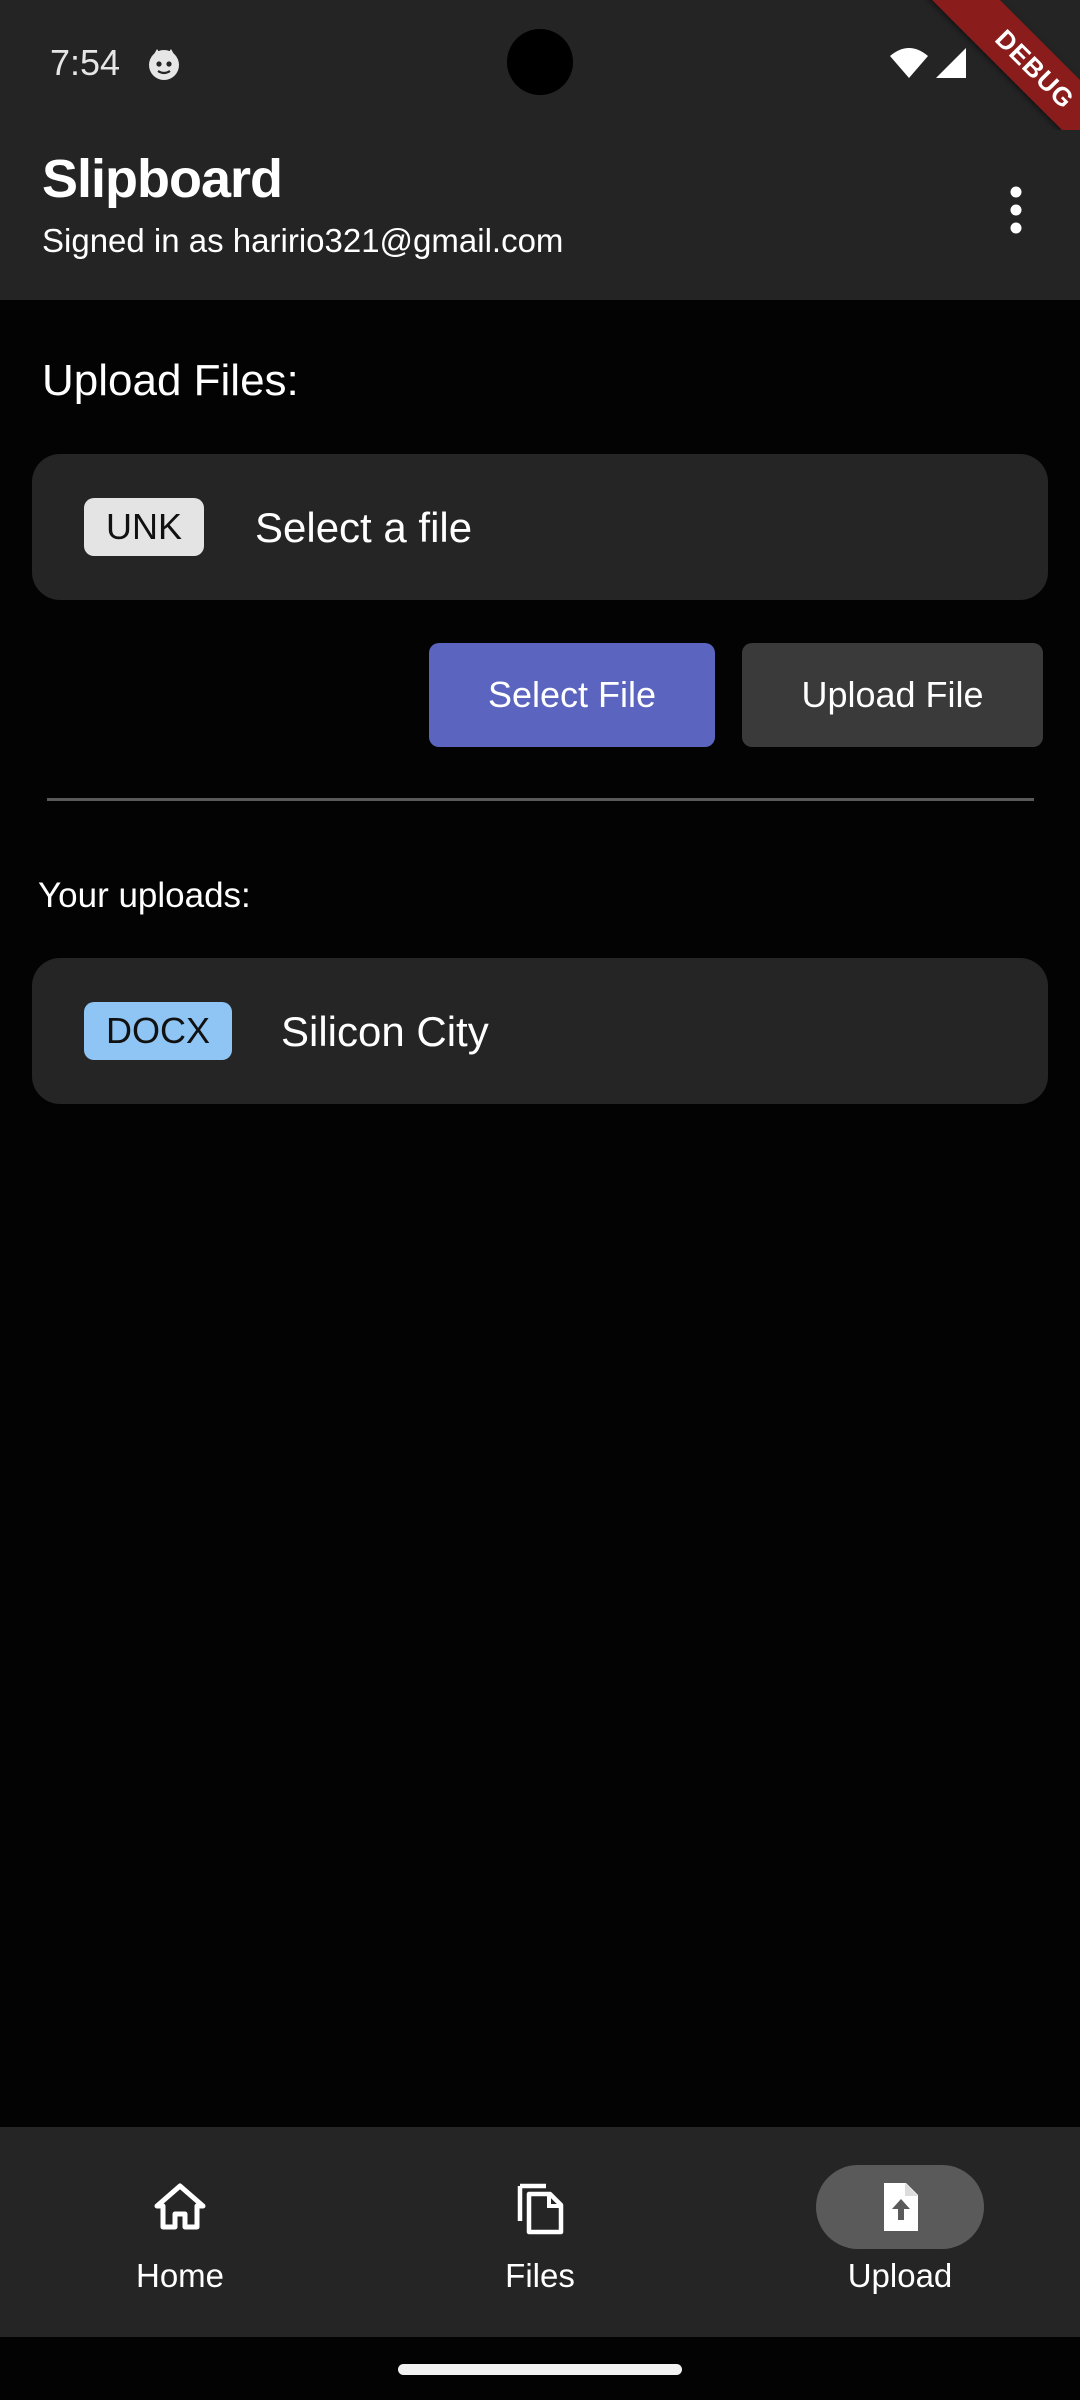 The width and height of the screenshot is (1080, 2400). What do you see at coordinates (180, 2206) in the screenshot?
I see `home-icon` at bounding box center [180, 2206].